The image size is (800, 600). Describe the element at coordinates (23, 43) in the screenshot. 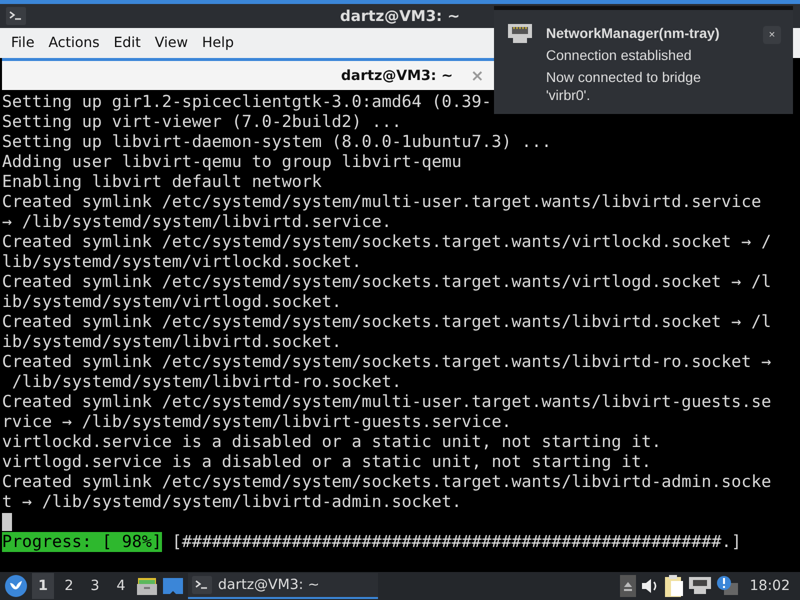

I see `menu-item: File` at that location.